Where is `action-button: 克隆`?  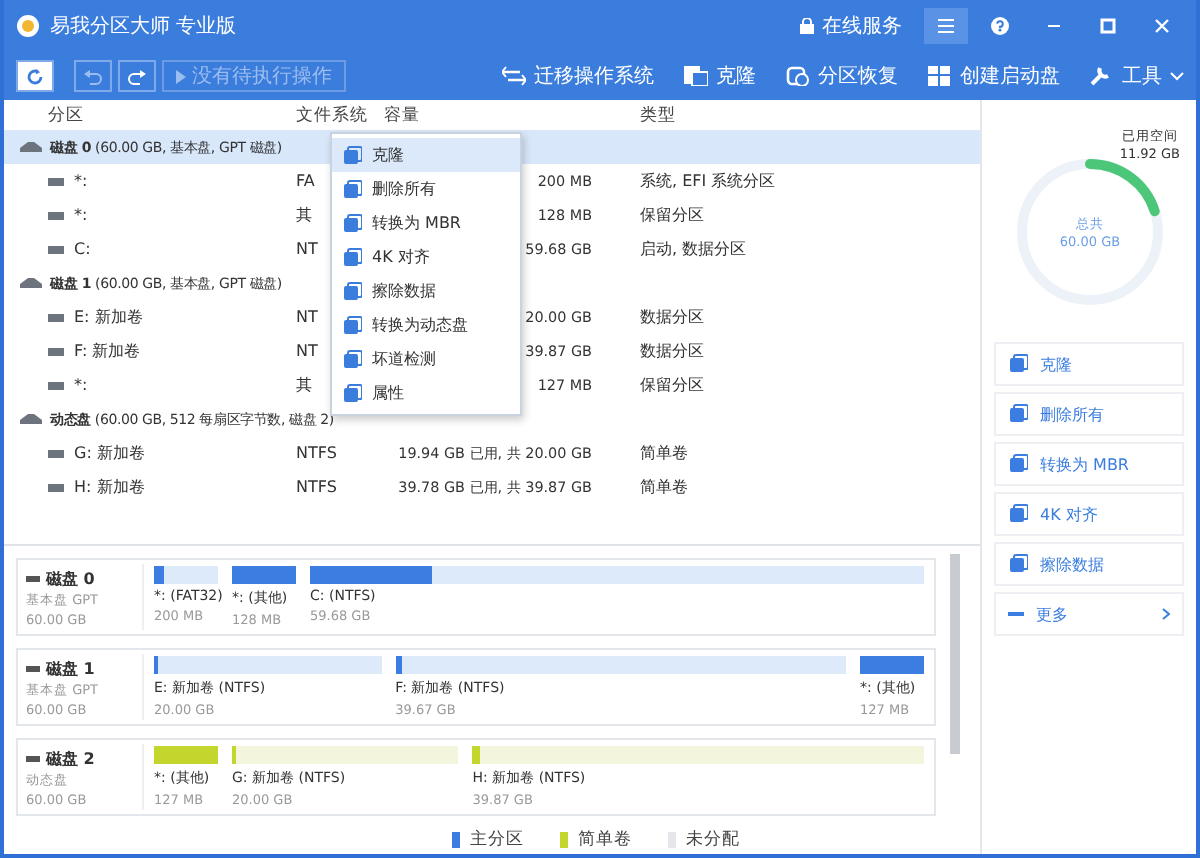
action-button: 克隆 is located at coordinates (1089, 364).